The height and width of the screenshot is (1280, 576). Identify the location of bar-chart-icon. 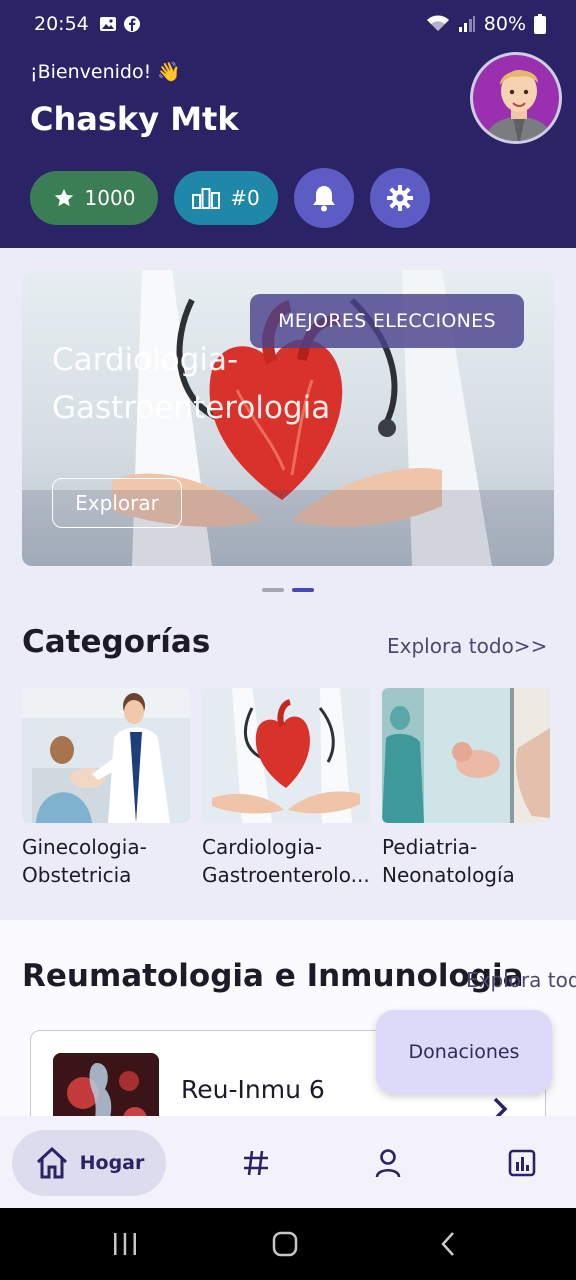
(522, 1163).